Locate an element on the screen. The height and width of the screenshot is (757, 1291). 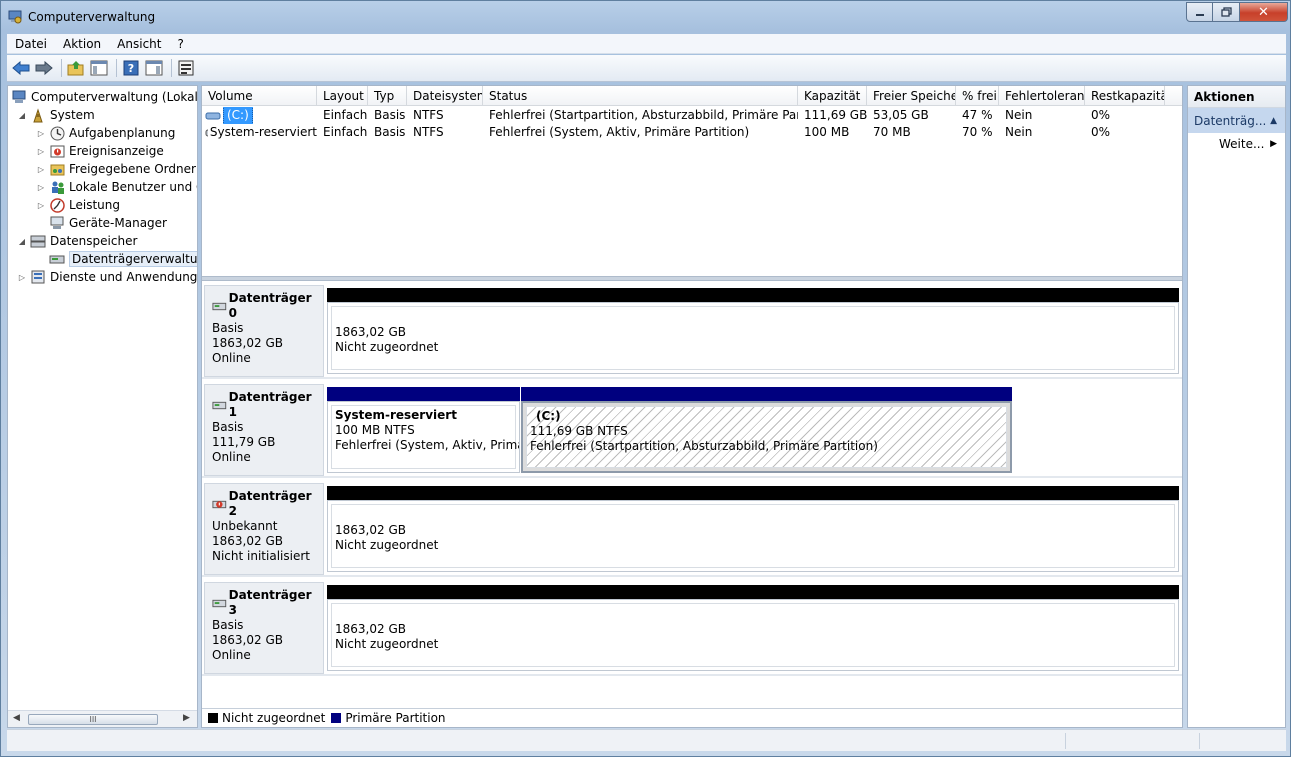
disk-state: Nicht initialisiert is located at coordinates (261, 556).